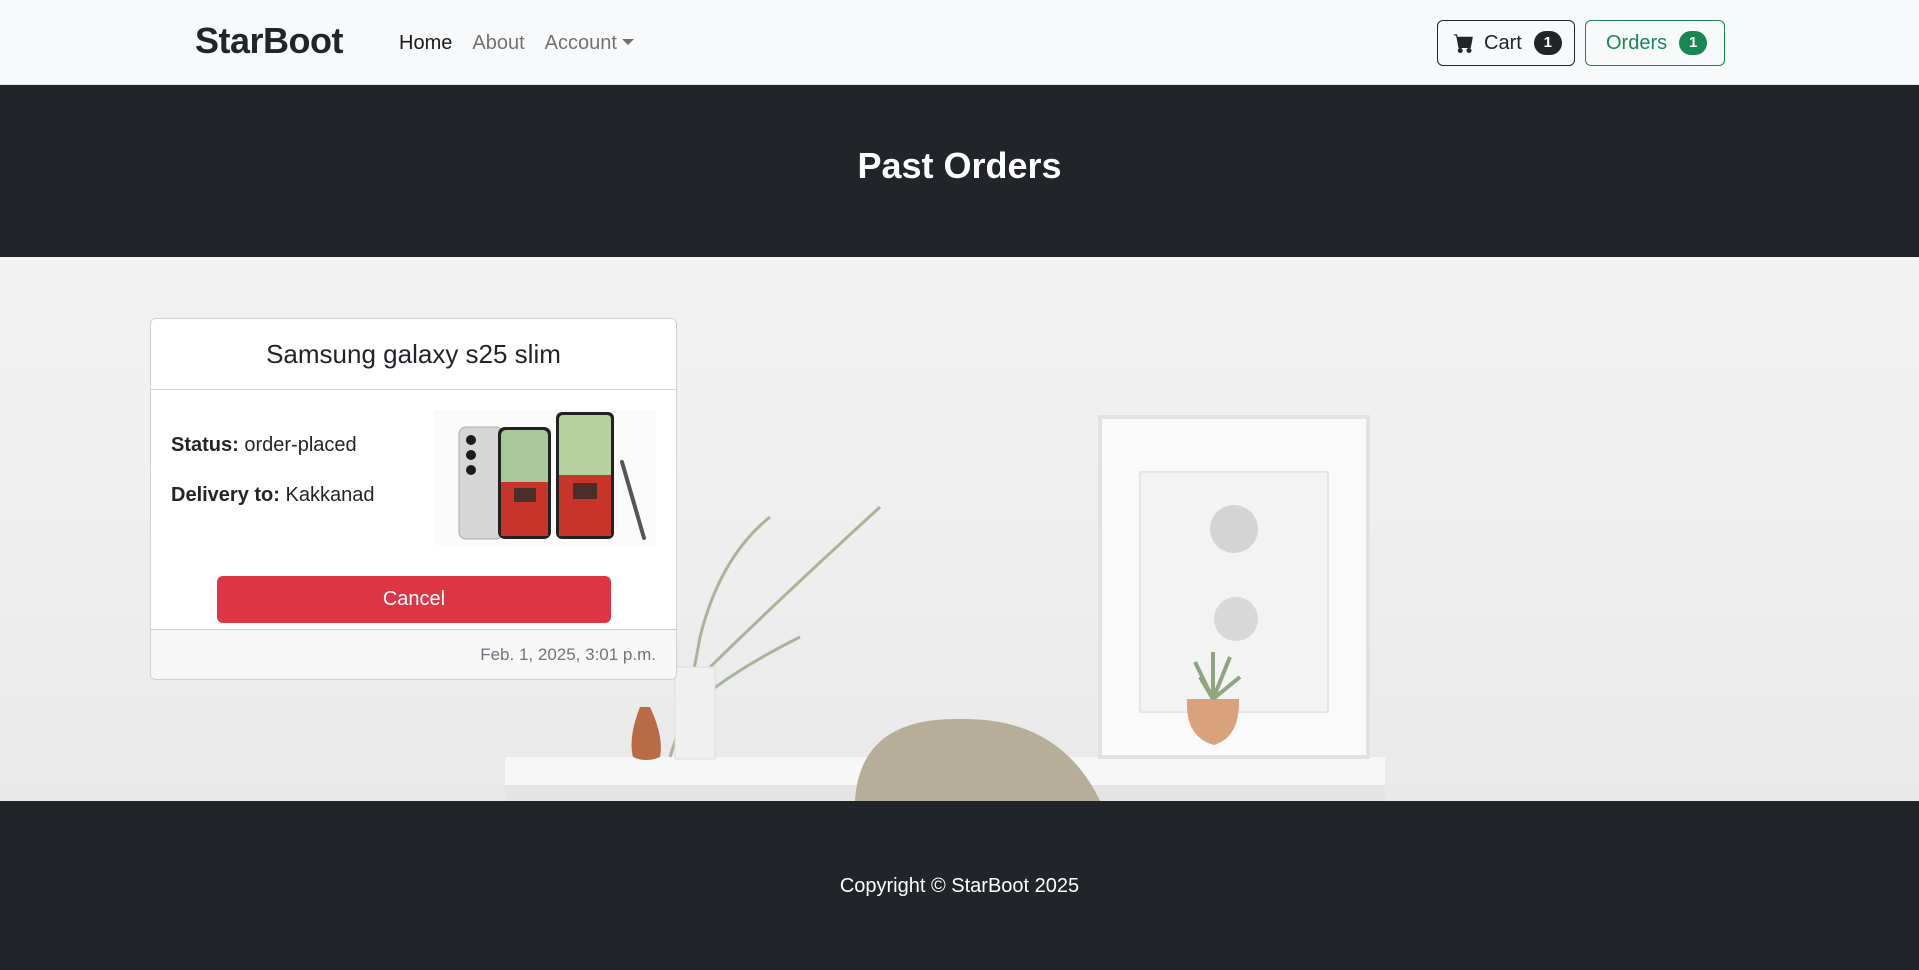  I want to click on orders-button: Orders 1, so click(1655, 43).